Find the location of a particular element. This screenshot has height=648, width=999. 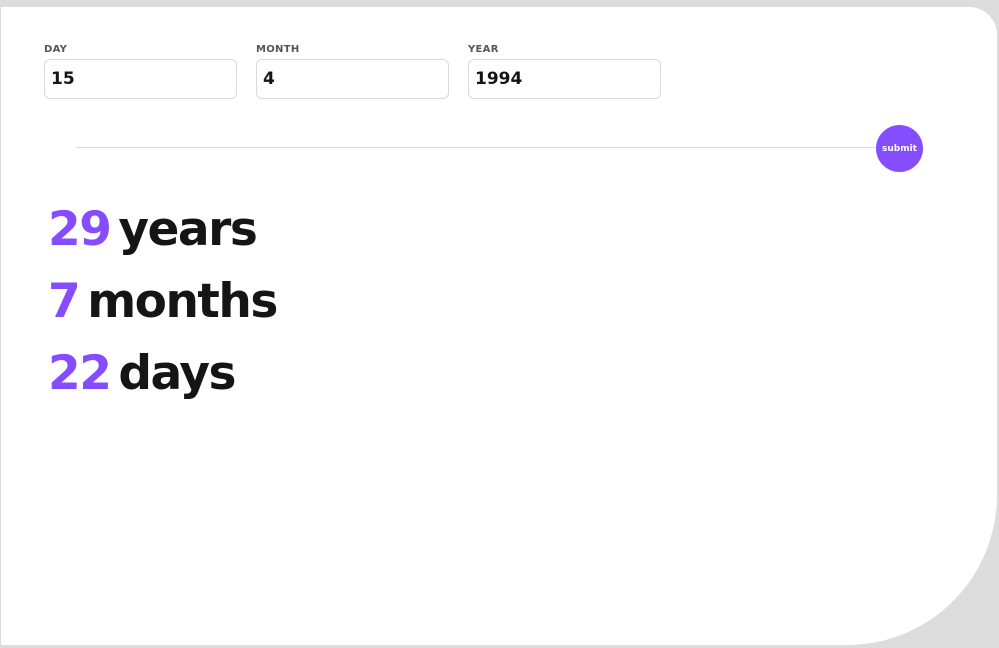

day-label: DAY is located at coordinates (56, 49).